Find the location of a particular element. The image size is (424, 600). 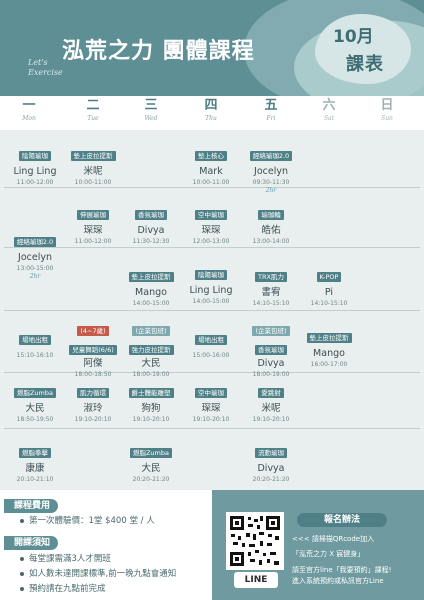

class-card: 經絡瑜珈2.0 Jocelyn 09:30-11:30 2hr is located at coordinates (271, 169).